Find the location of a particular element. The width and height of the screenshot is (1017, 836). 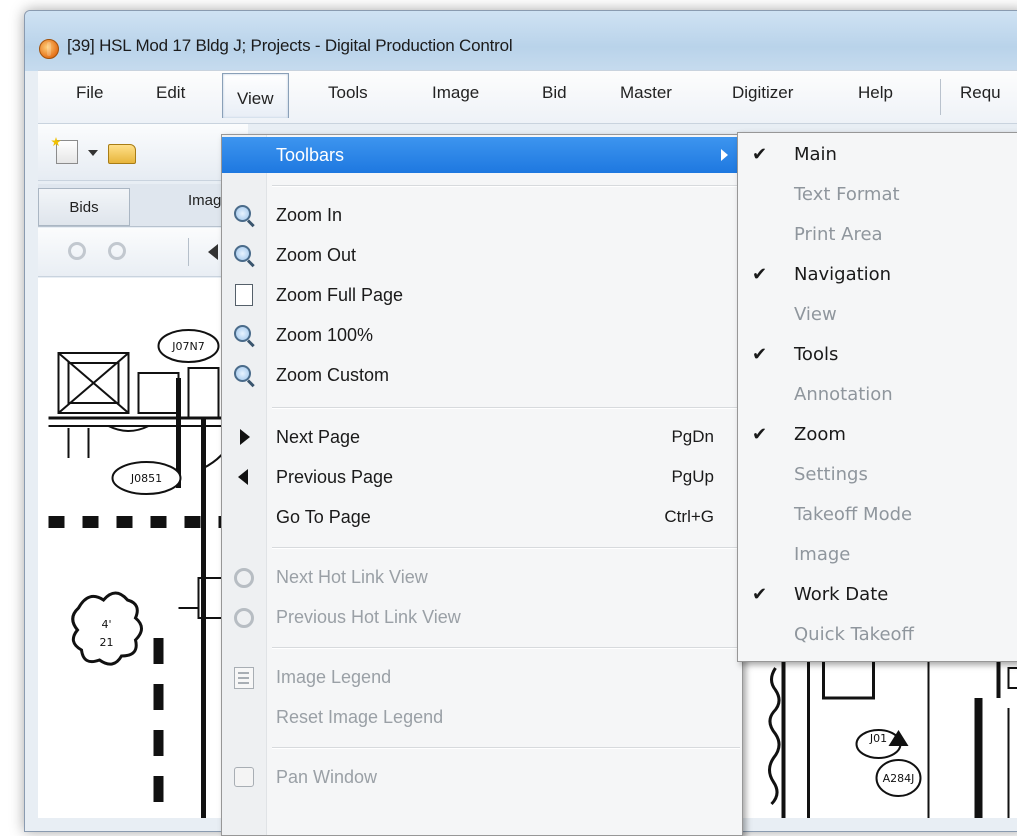

submenu-item-label: Zoom is located at coordinates (820, 434).